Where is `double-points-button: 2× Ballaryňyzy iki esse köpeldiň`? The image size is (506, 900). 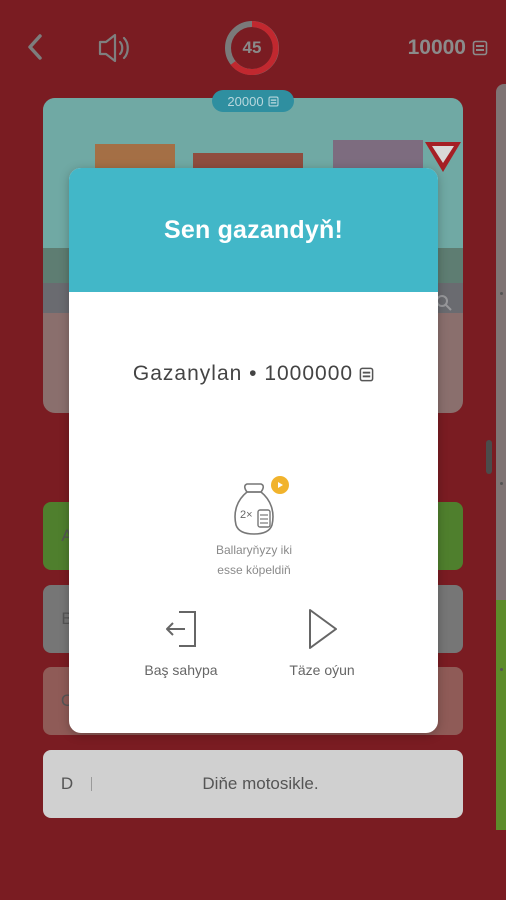
double-points-button: 2× Ballaryňyzy iki esse köpeldiň is located at coordinates (254, 528).